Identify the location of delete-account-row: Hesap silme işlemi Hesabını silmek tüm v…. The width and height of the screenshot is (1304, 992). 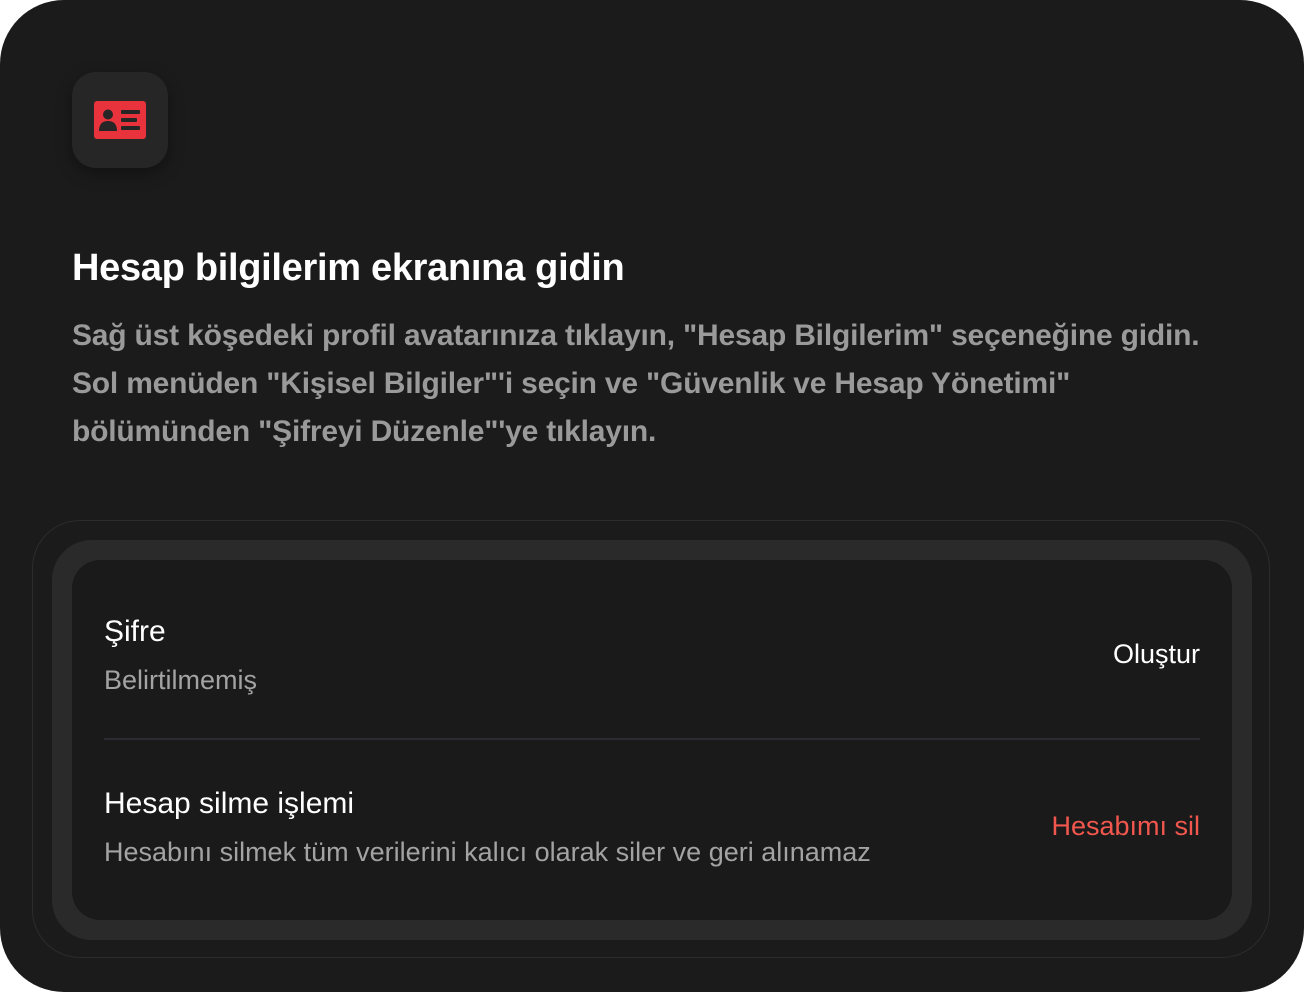
(652, 829).